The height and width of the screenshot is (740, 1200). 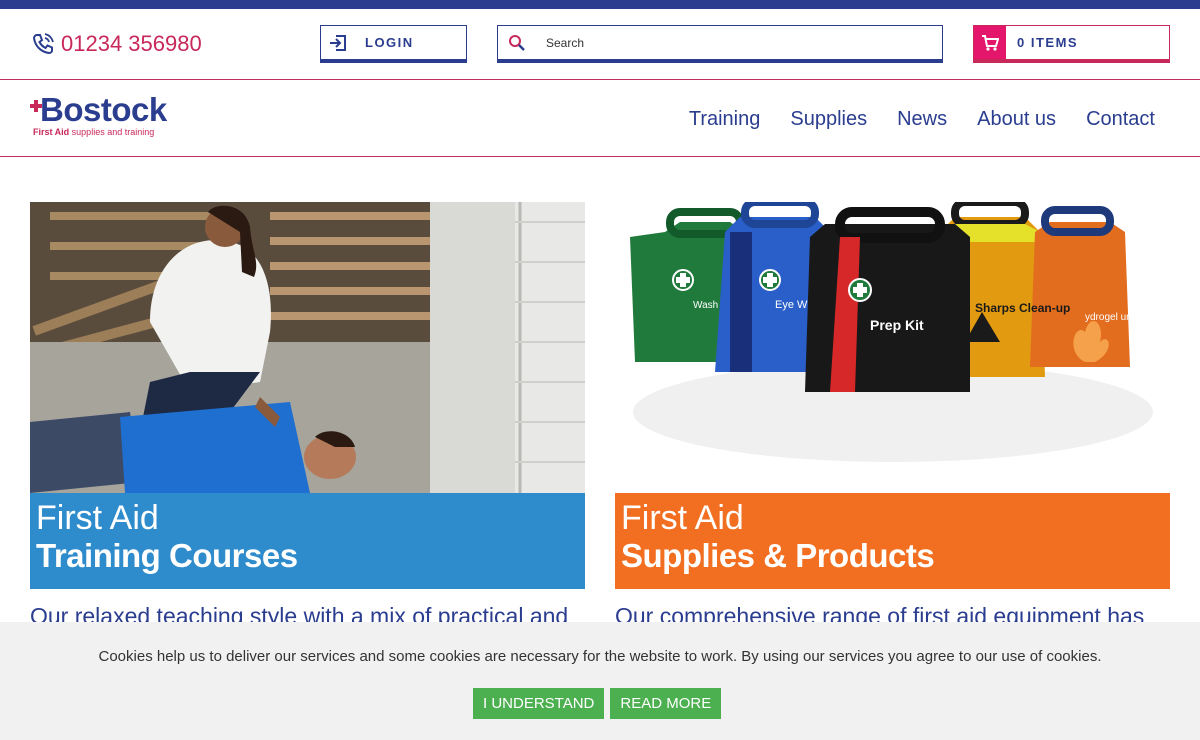 What do you see at coordinates (167, 555) in the screenshot?
I see `training-title-line2: Training Courses` at bounding box center [167, 555].